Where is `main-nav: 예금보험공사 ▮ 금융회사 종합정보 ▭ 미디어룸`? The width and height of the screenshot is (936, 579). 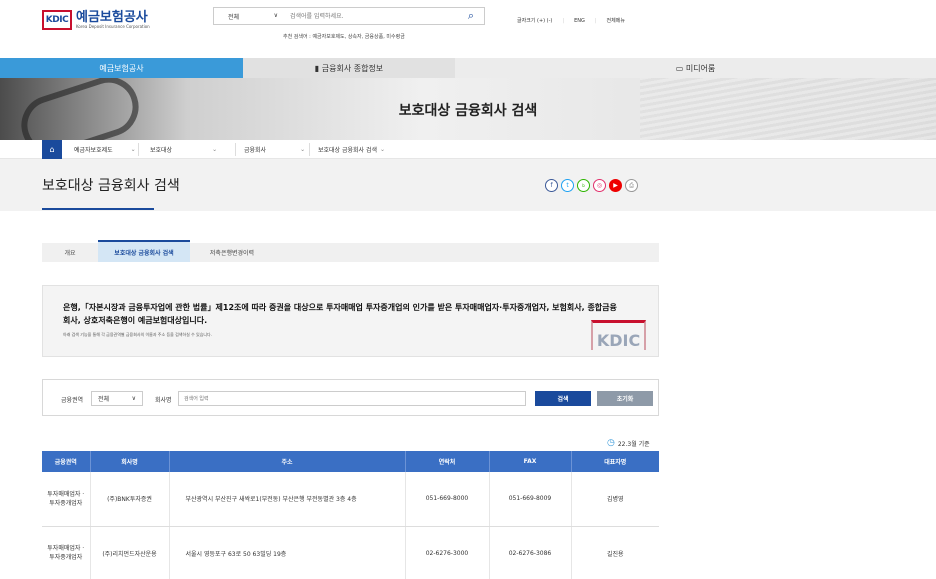 main-nav: 예금보험공사 ▮ 금융회사 종합정보 ▭ 미디어룸 is located at coordinates (468, 68).